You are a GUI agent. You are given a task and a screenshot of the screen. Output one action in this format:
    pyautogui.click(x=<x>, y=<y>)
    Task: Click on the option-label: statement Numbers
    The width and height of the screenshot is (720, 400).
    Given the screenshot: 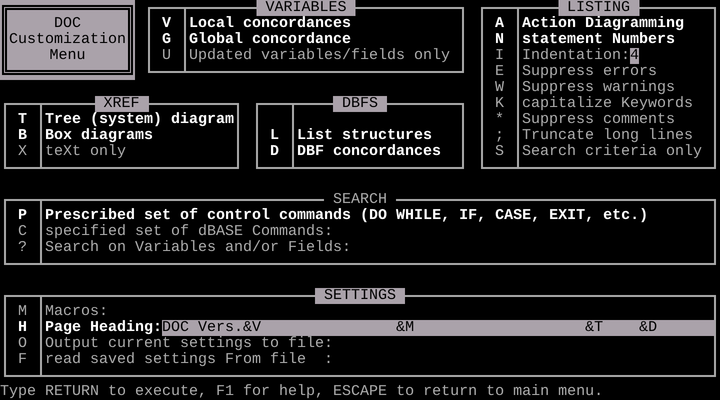 What is the action you would take?
    pyautogui.click(x=599, y=40)
    